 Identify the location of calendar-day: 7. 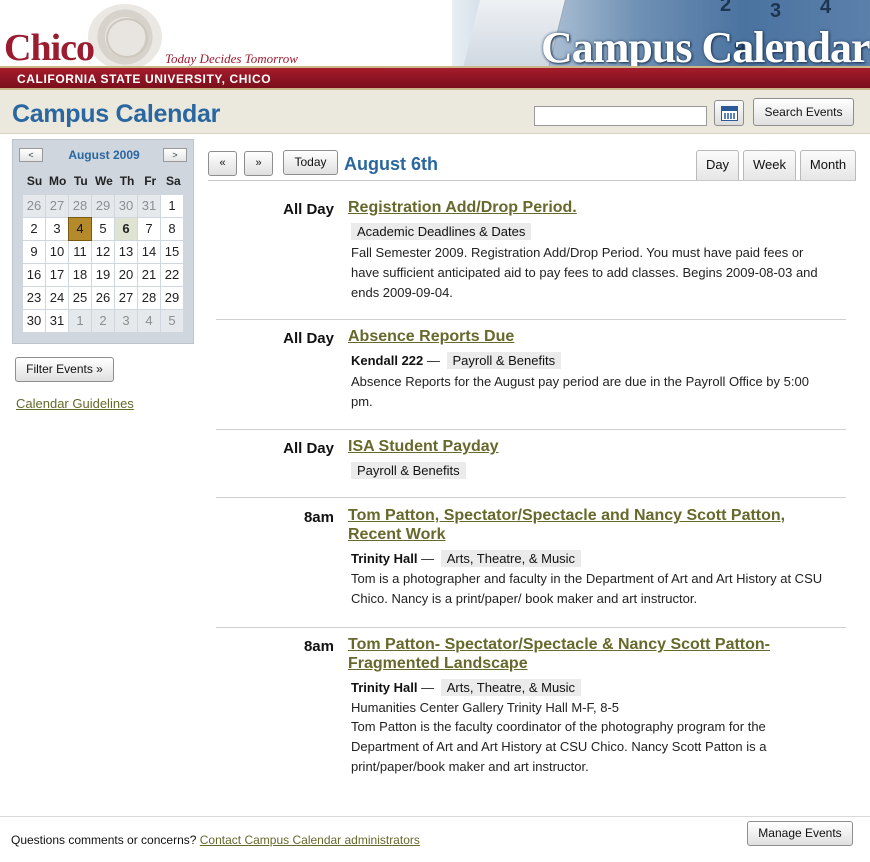
(149, 229).